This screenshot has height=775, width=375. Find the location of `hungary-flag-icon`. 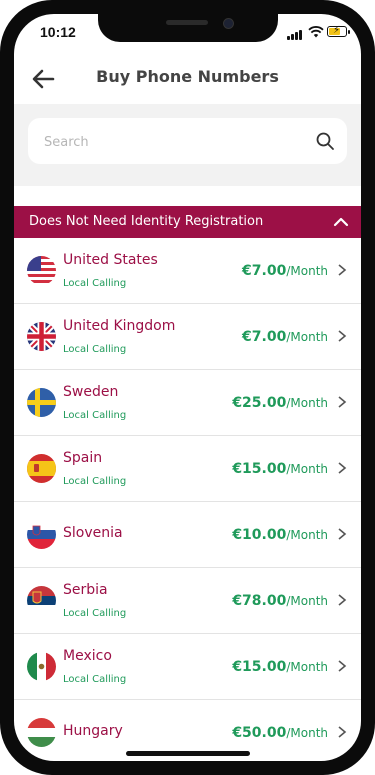

hungary-flag-icon is located at coordinates (41, 732).